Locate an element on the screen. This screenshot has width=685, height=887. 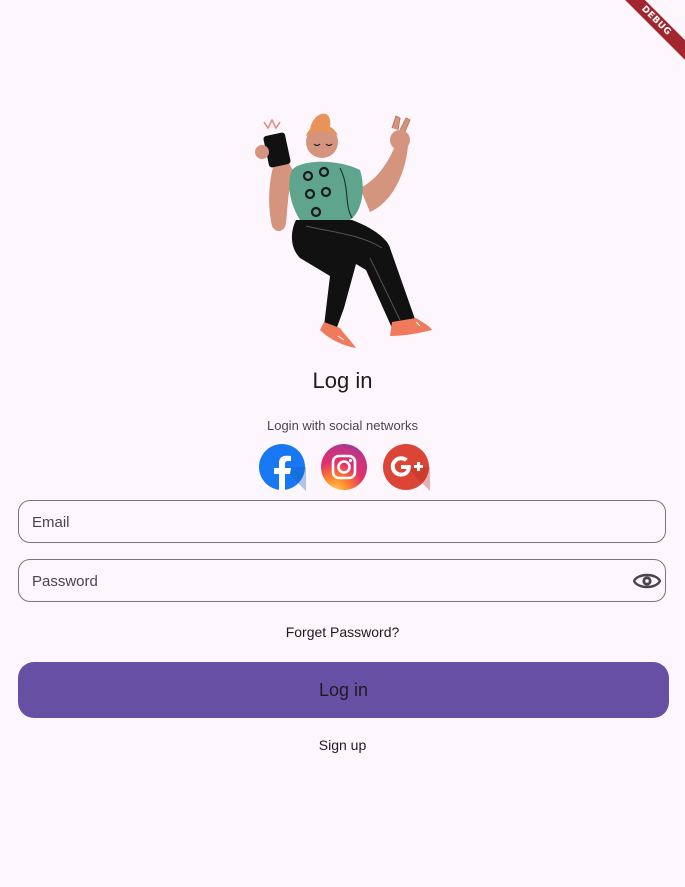
facebook-login-button is located at coordinates (282, 467).